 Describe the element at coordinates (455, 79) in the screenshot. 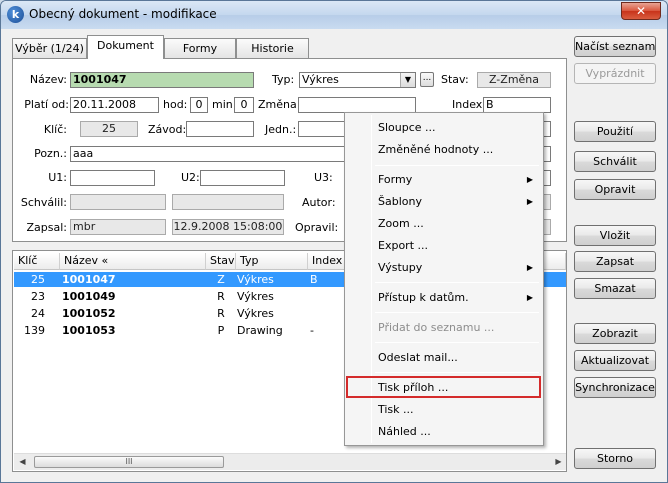

I see `stav-label: Stav:` at that location.